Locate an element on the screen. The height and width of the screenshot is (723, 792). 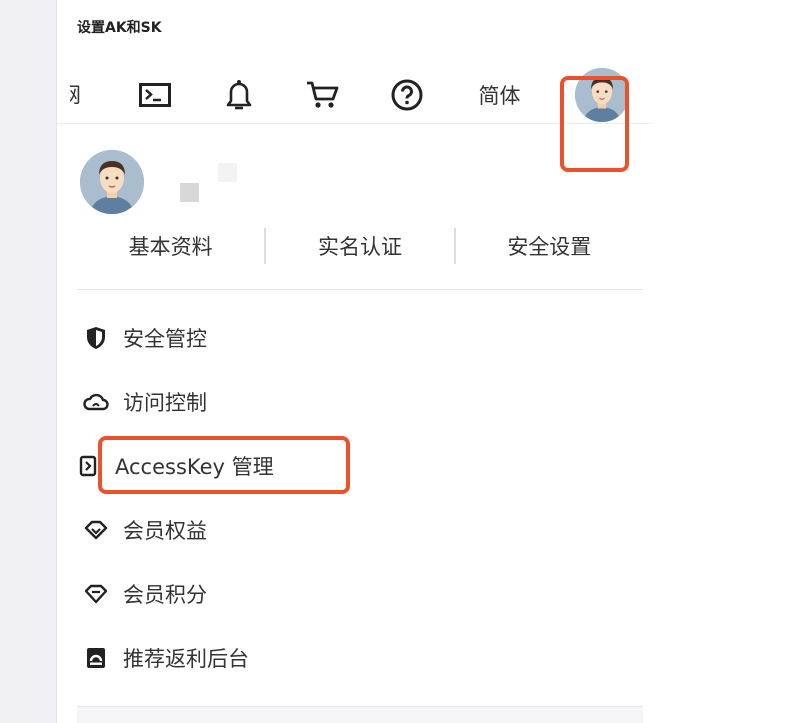
language-switch: 简体 is located at coordinates (499, 95).